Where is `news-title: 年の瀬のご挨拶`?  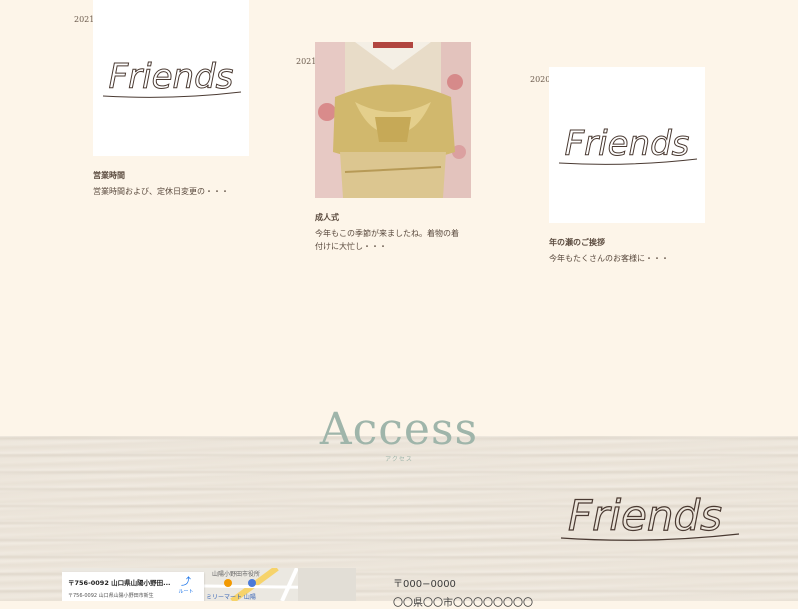
news-title: 年の瀬のご挨拶 is located at coordinates (577, 242).